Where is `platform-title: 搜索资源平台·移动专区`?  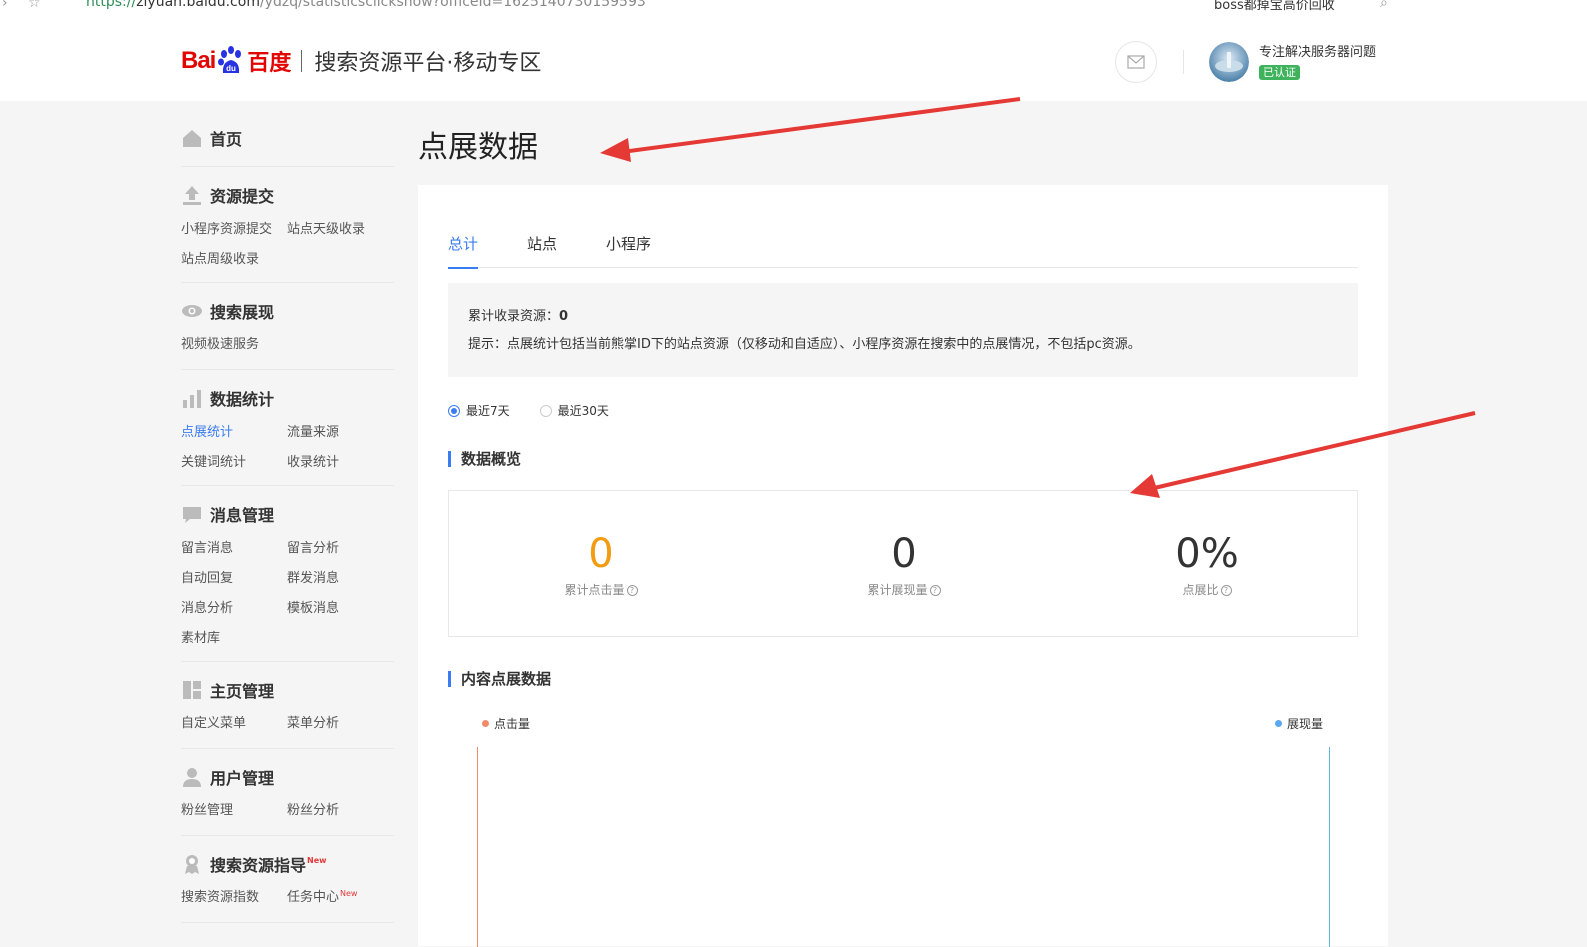 platform-title: 搜索资源平台·移动专区 is located at coordinates (428, 63).